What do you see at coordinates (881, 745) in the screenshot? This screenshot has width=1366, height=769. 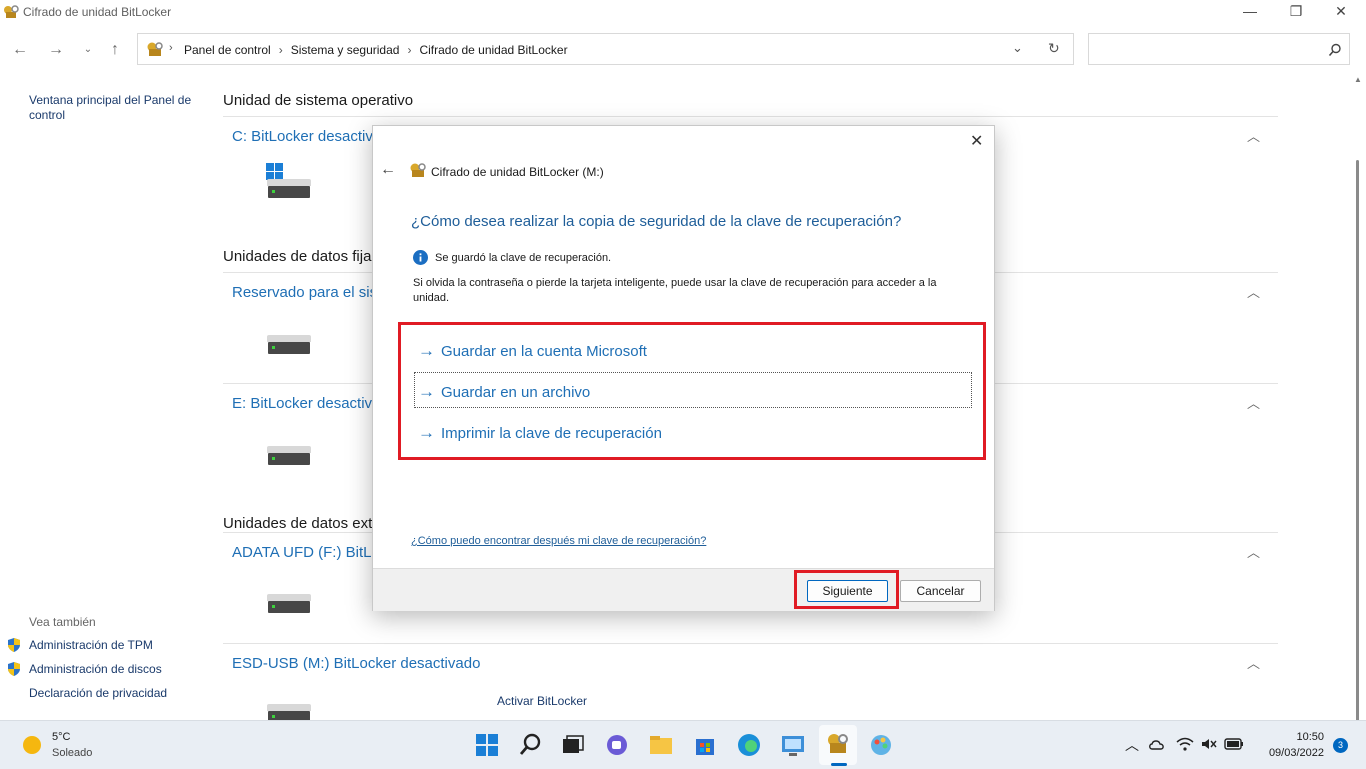 I see `paint-icon` at bounding box center [881, 745].